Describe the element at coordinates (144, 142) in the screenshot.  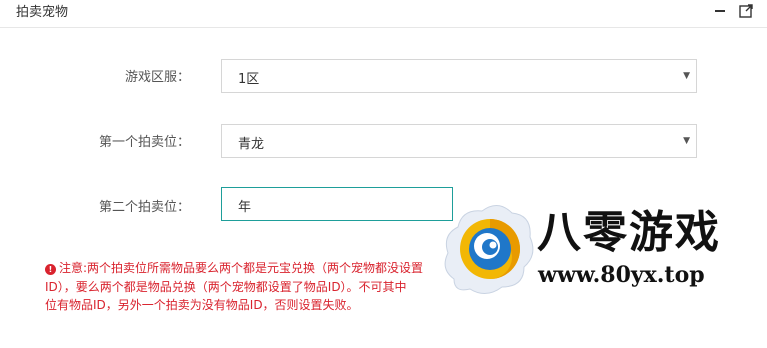
I see `slot1-label: 第一个拍卖位：` at that location.